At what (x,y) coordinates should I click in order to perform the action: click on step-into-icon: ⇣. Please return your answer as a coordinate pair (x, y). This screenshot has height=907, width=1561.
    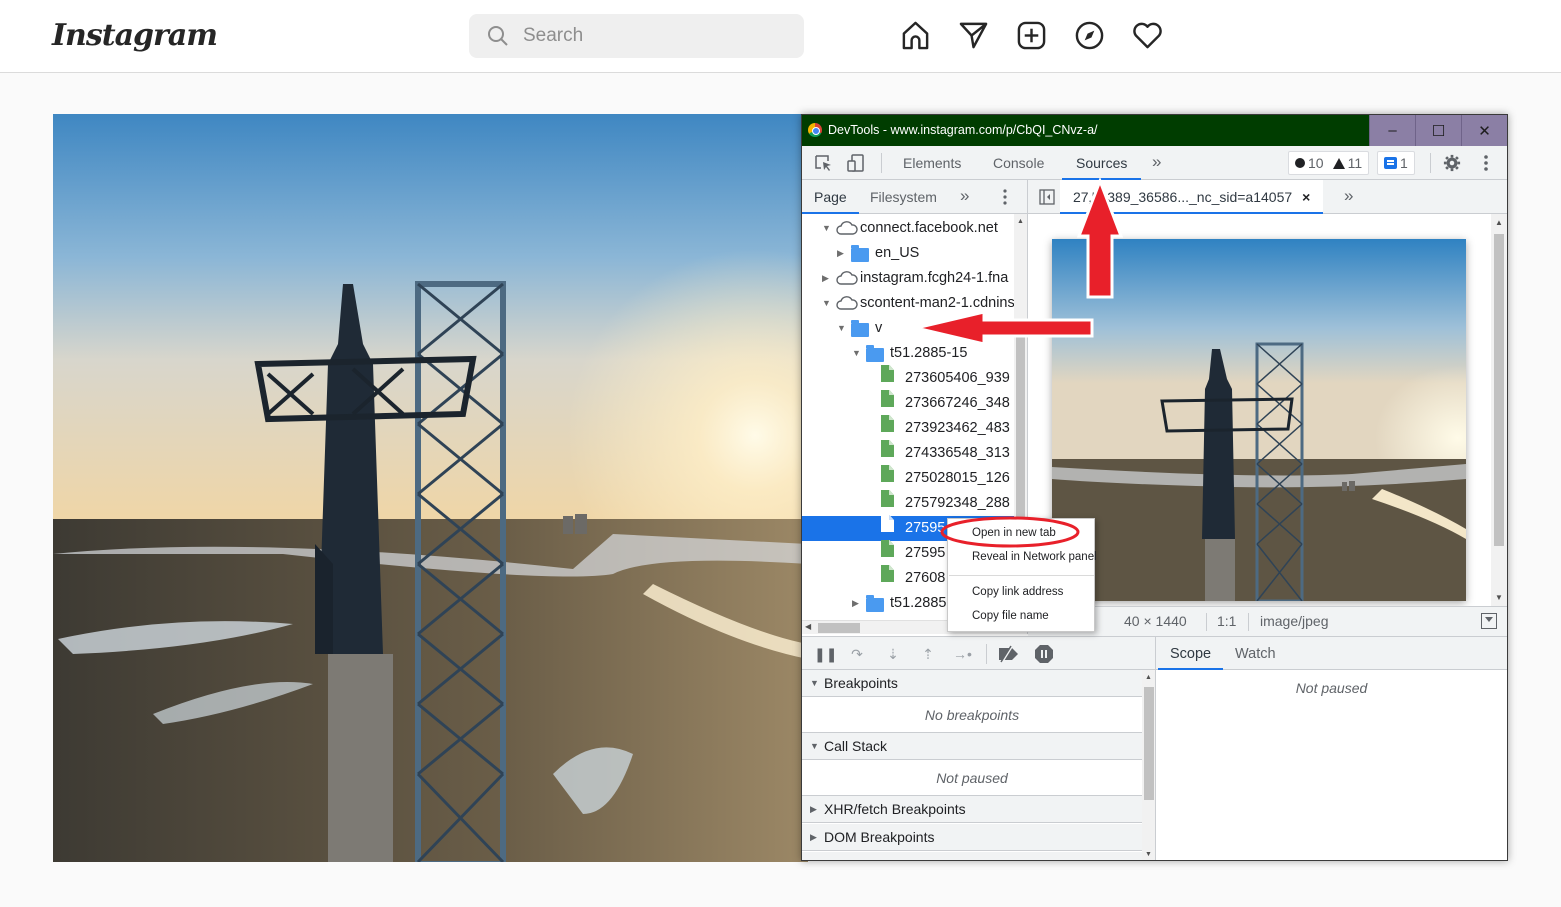
    Looking at the image, I should click on (893, 654).